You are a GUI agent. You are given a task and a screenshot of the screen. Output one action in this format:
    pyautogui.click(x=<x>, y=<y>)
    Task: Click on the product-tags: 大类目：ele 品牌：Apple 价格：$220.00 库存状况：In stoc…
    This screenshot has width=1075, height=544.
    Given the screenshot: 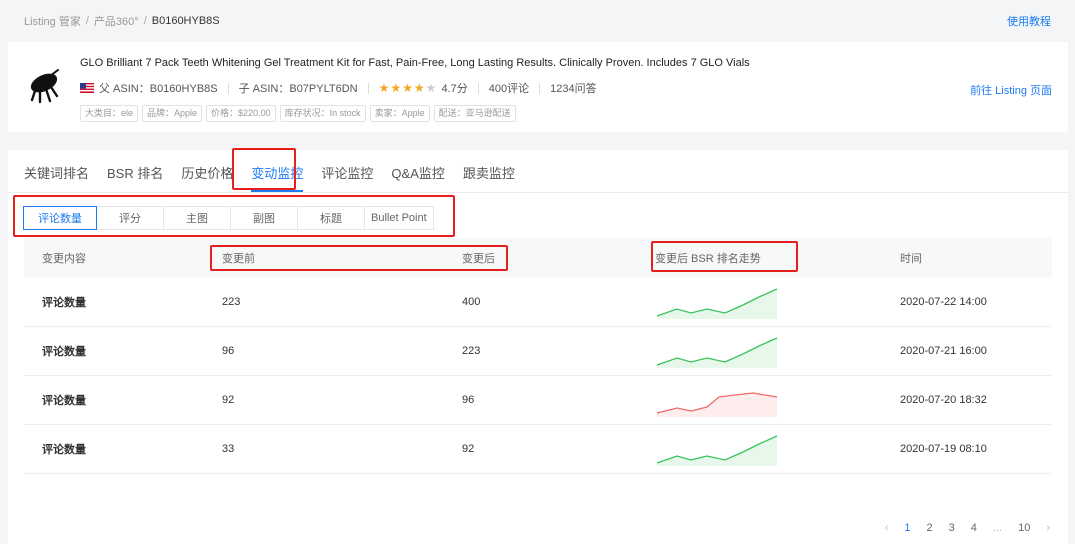 What is the action you would take?
    pyautogui.click(x=298, y=113)
    